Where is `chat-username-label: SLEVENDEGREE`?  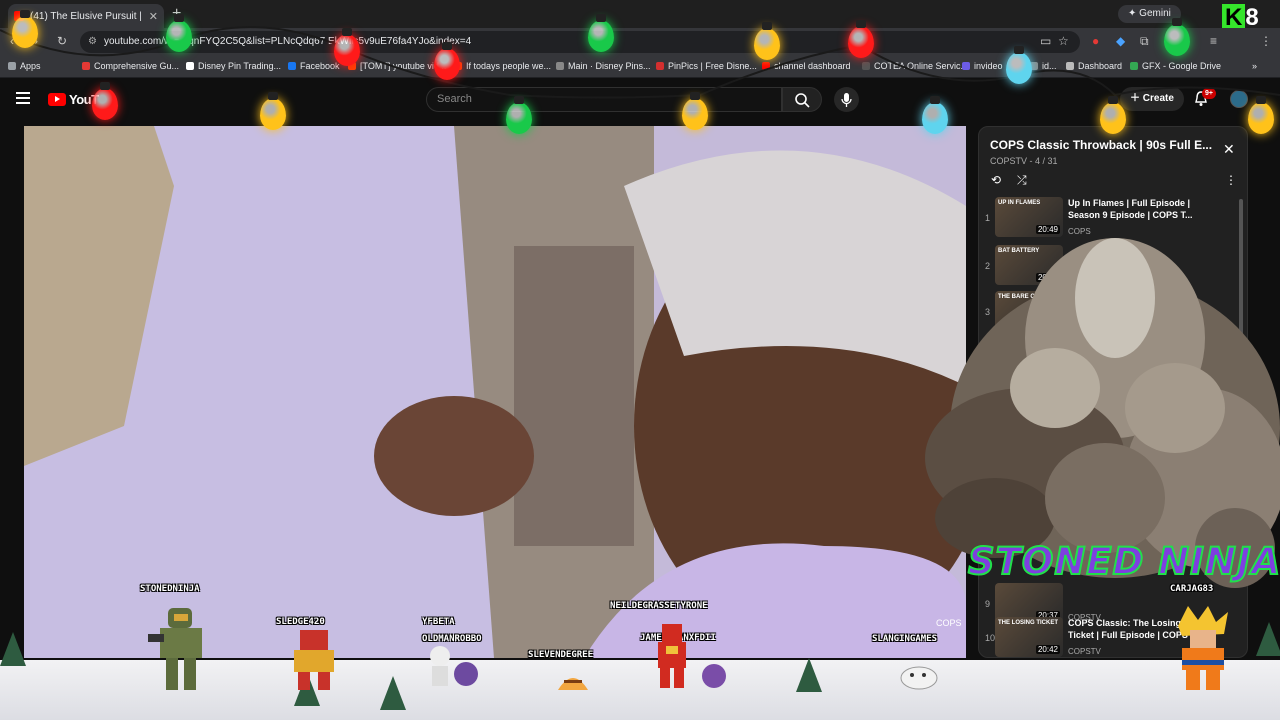 chat-username-label: SLEVENDEGREE is located at coordinates (561, 655).